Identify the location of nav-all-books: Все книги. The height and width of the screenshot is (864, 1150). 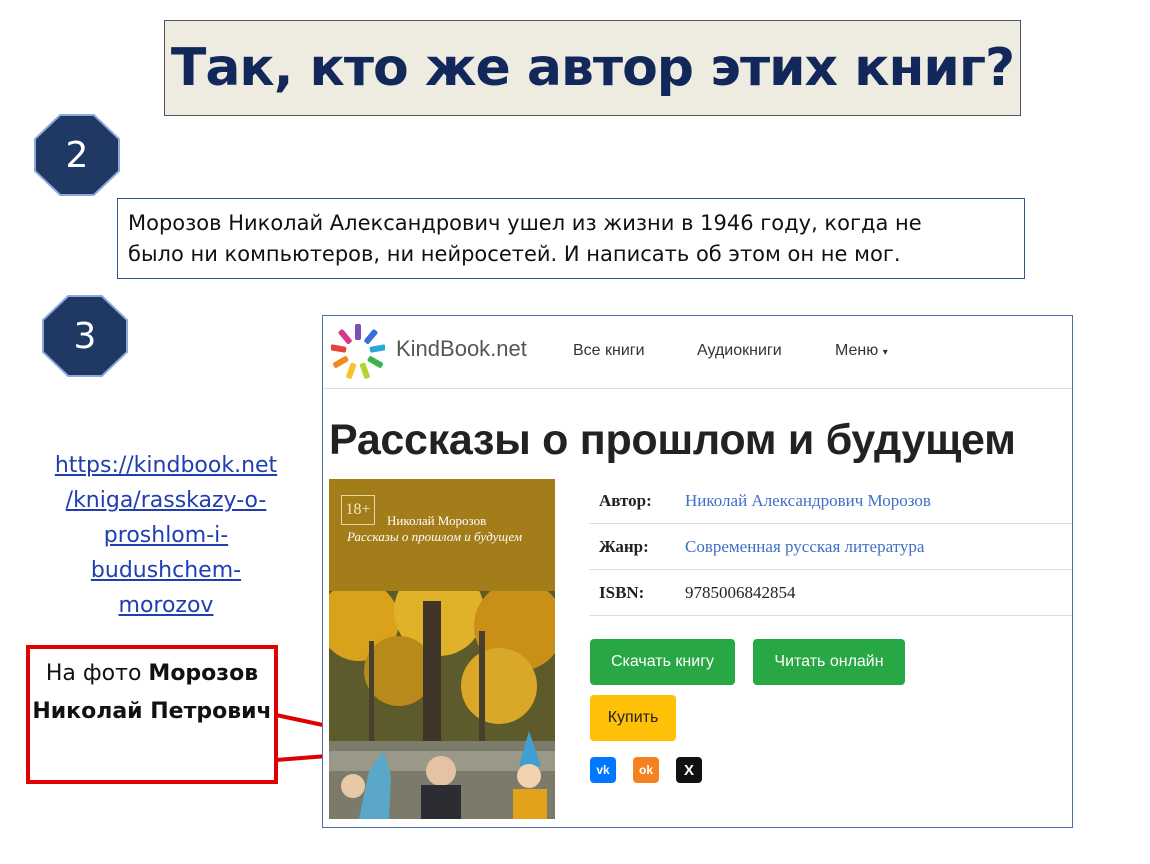
(609, 351).